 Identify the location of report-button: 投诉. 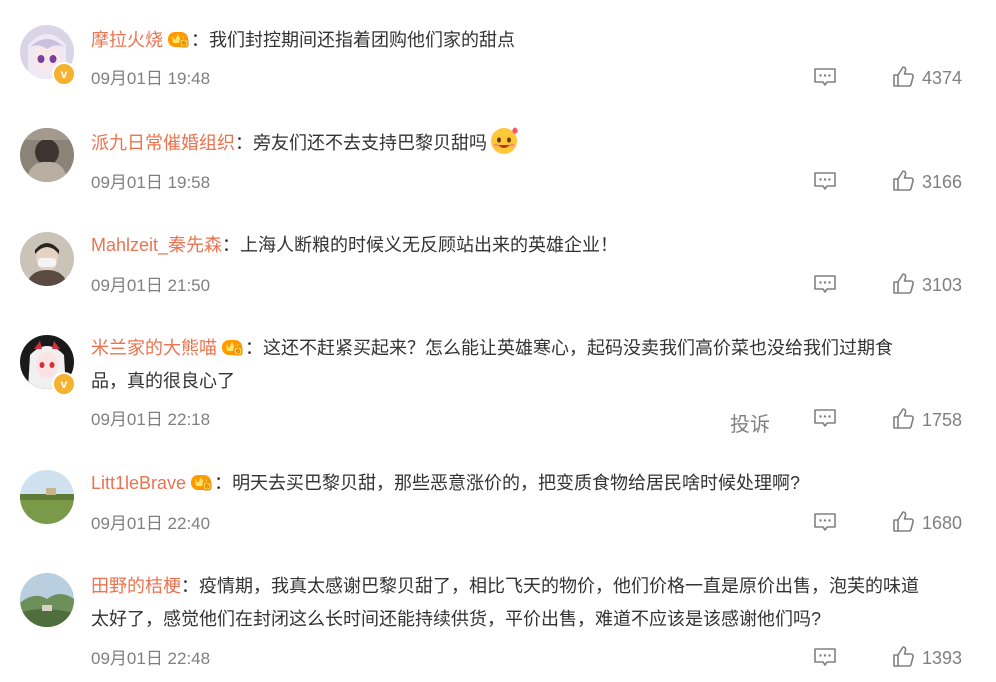
(750, 422).